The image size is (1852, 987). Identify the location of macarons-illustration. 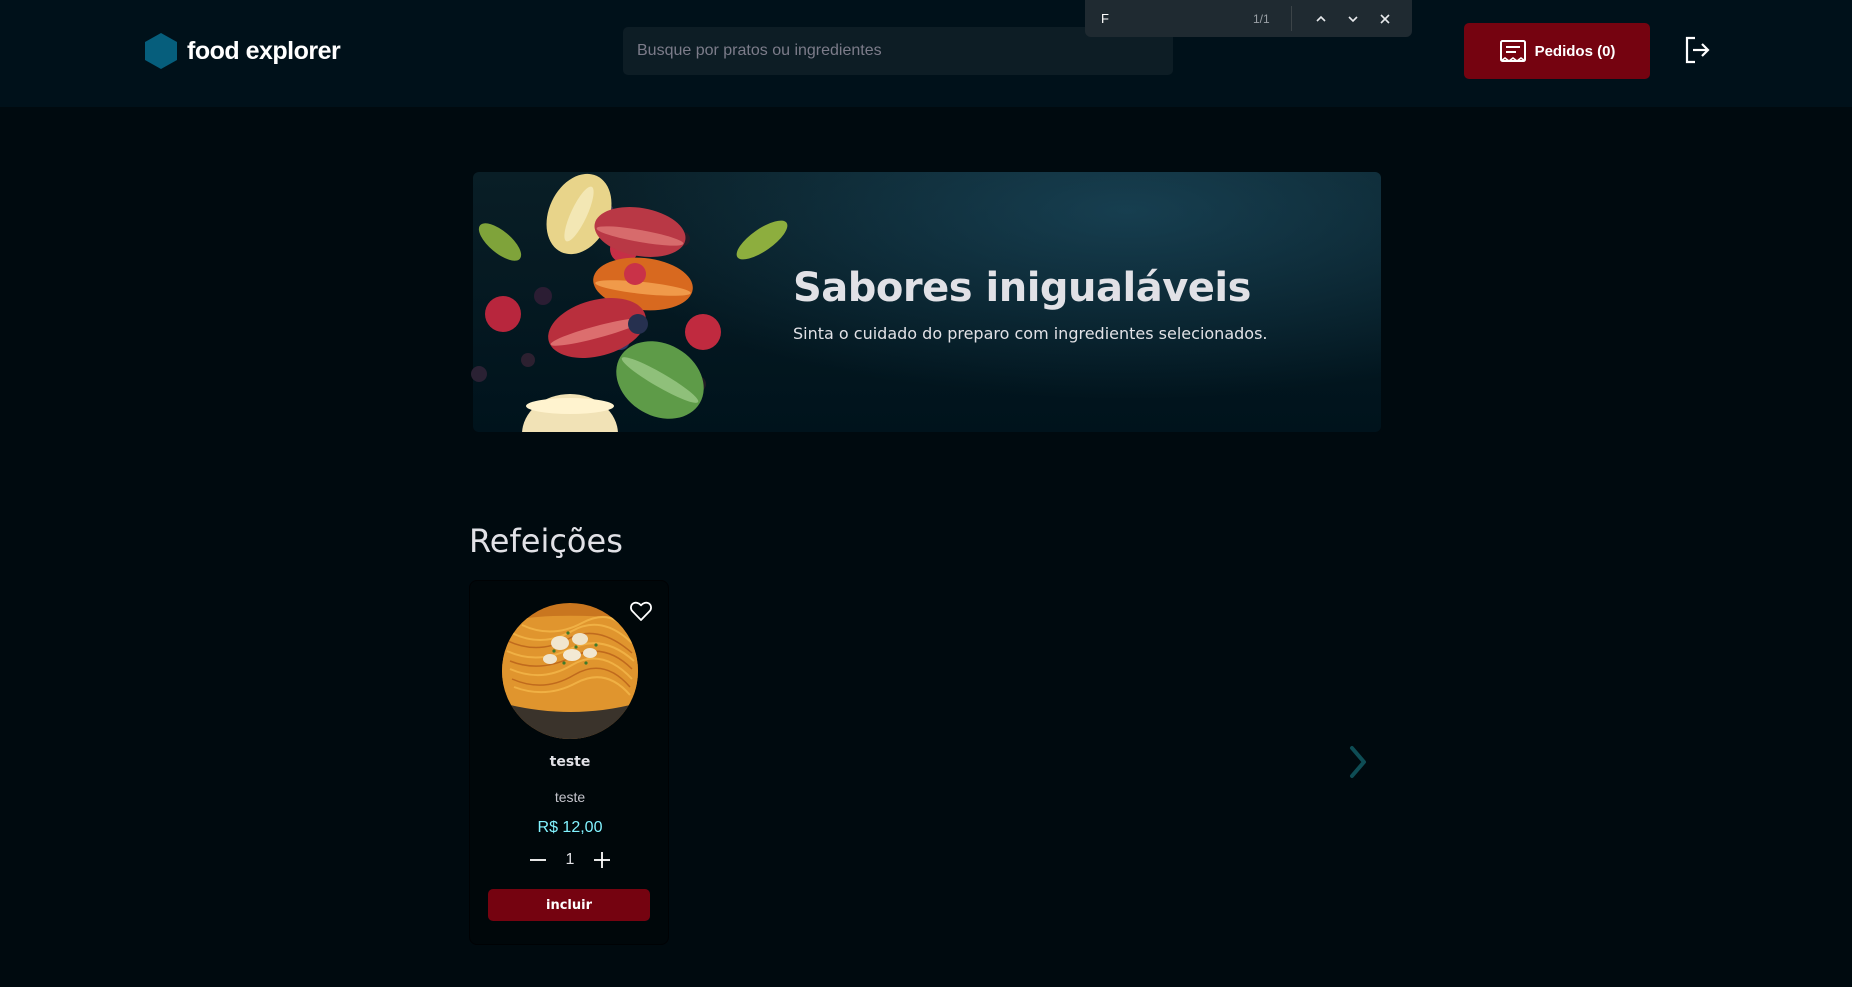
(629, 302).